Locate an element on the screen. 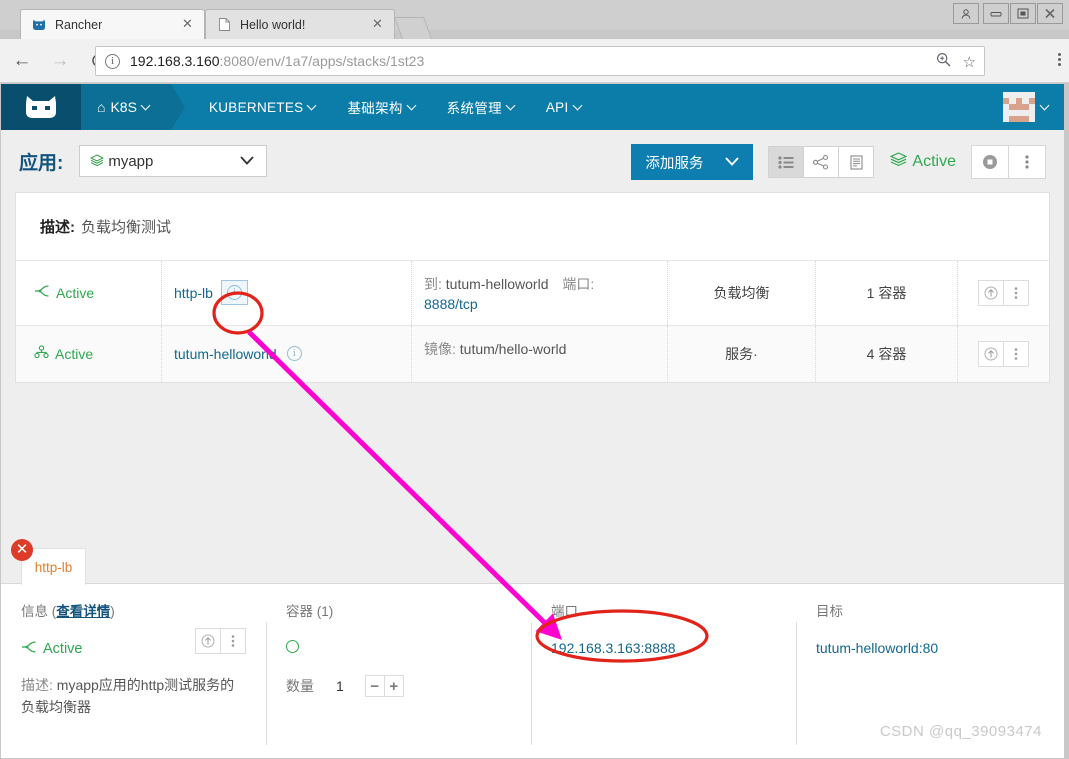 The width and height of the screenshot is (1069, 759). stop-action-button is located at coordinates (990, 162).